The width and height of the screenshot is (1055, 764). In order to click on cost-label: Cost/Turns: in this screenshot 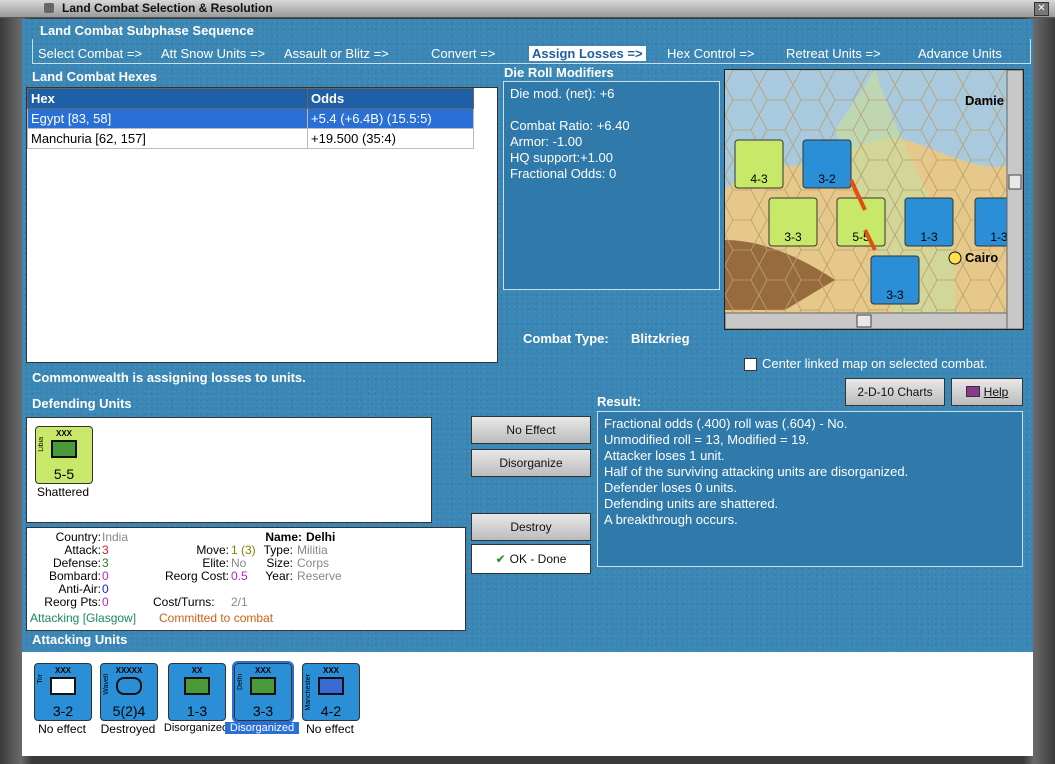, I will do `click(184, 602)`.